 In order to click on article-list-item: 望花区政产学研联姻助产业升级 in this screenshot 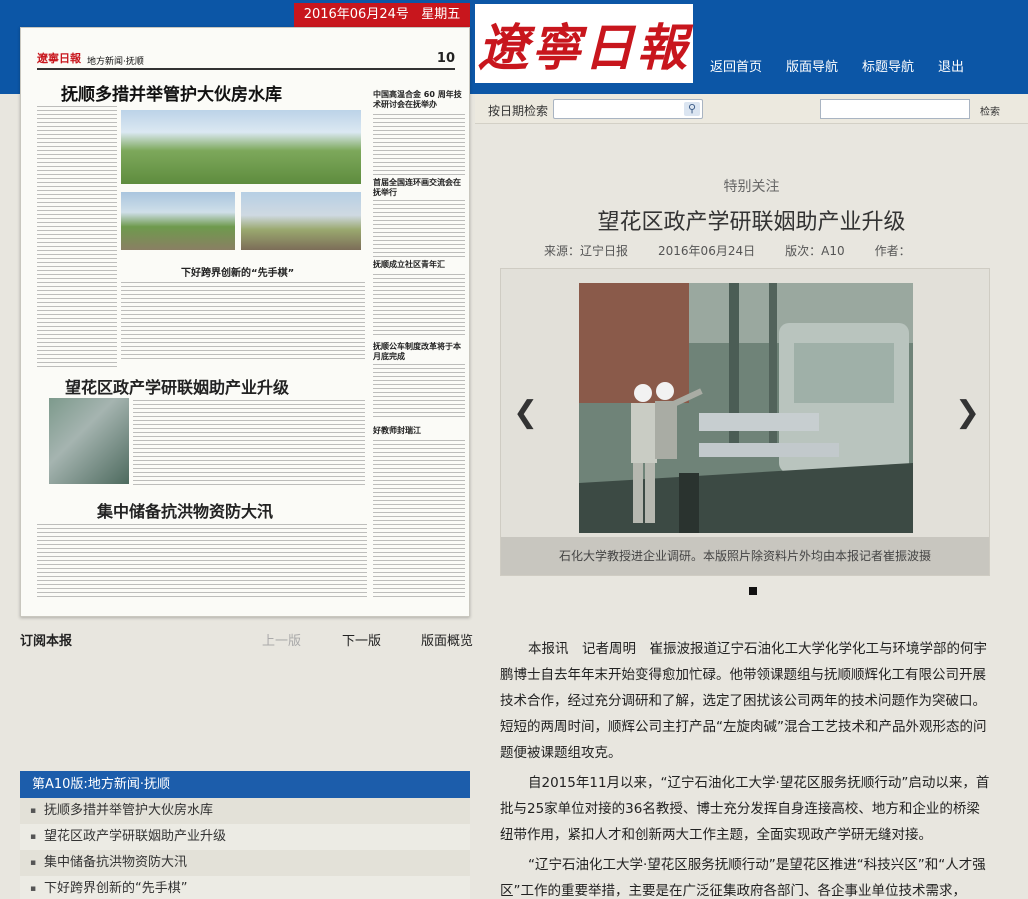, I will do `click(245, 837)`.